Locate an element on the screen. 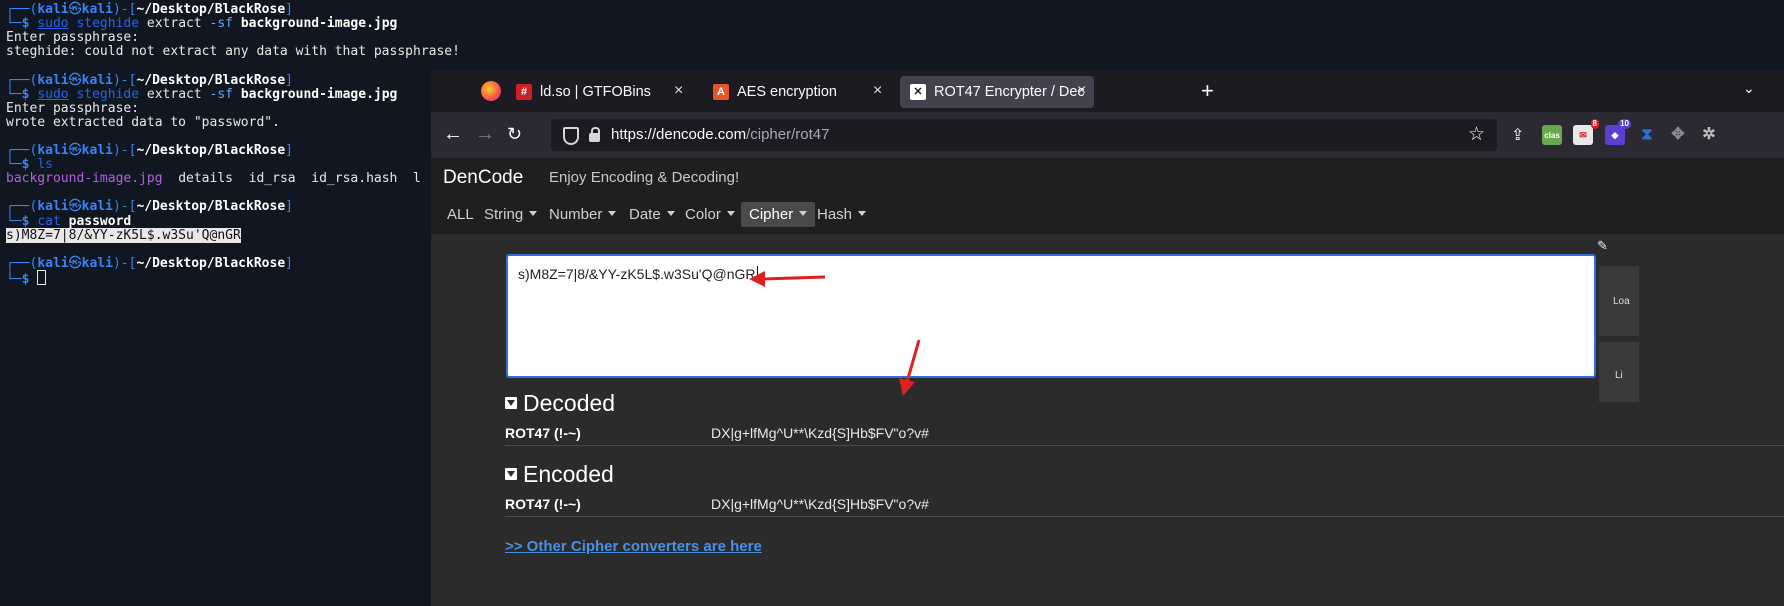  file-name: background-image.jpg is located at coordinates (84, 179).